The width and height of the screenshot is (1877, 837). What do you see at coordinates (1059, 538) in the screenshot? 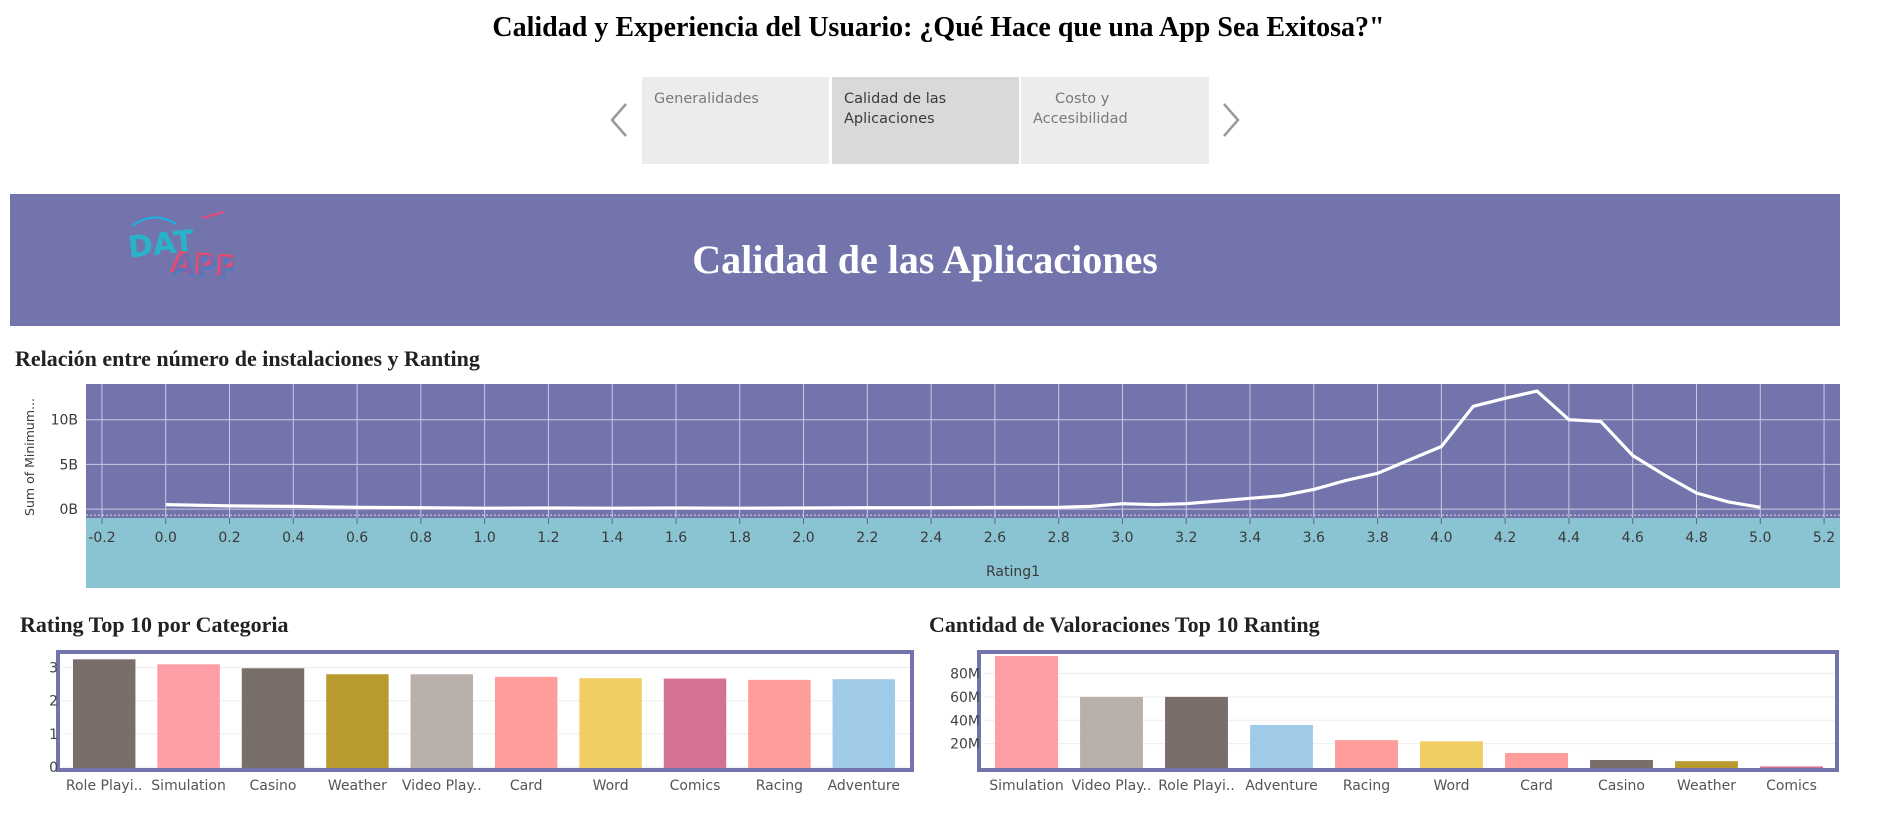
I see `x-tick-label: 2.8` at bounding box center [1059, 538].